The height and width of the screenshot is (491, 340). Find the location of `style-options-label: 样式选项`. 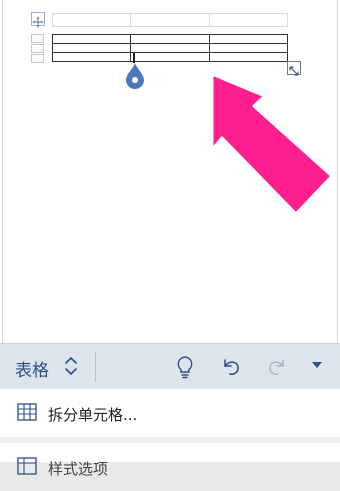

style-options-label: 样式选项 is located at coordinates (78, 469).